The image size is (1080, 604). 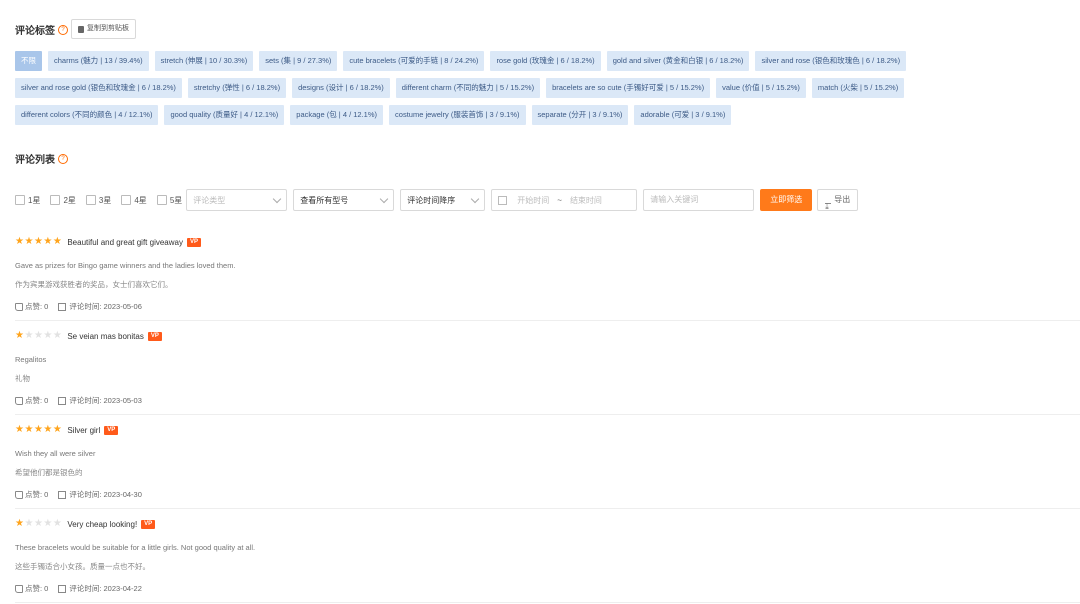 I want to click on date-range-picker: 开始时间 ~ 结束时间, so click(x=564, y=200).